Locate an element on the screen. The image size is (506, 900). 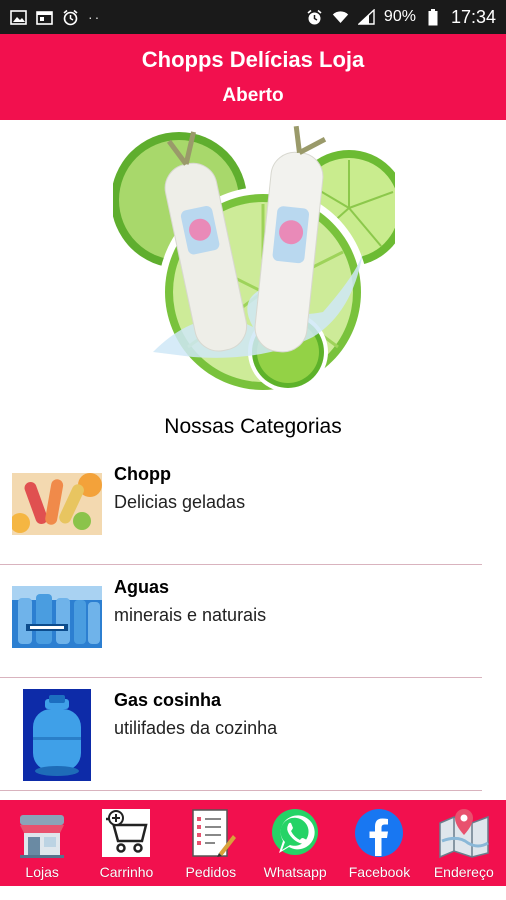
nav-lojas: Lojas is located at coordinates (42, 843).